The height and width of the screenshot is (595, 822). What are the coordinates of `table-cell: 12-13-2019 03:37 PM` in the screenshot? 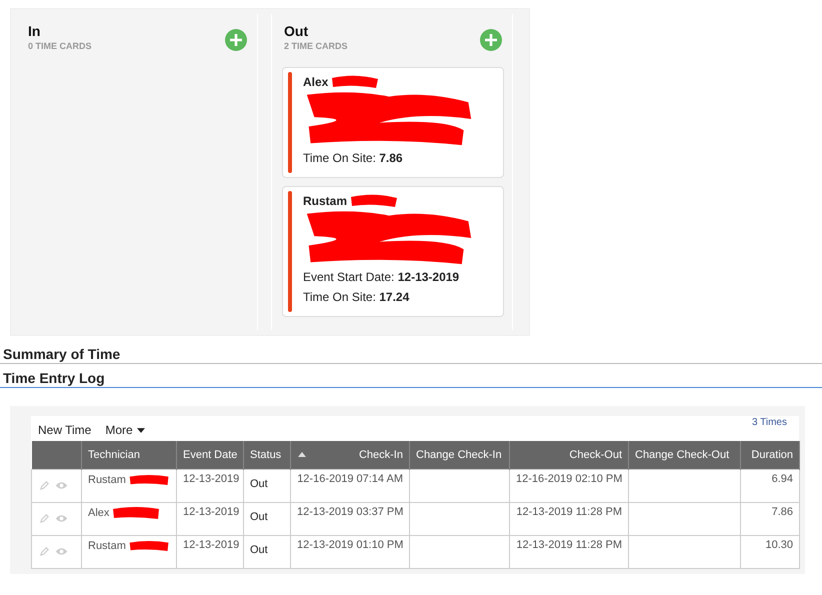 It's located at (350, 512).